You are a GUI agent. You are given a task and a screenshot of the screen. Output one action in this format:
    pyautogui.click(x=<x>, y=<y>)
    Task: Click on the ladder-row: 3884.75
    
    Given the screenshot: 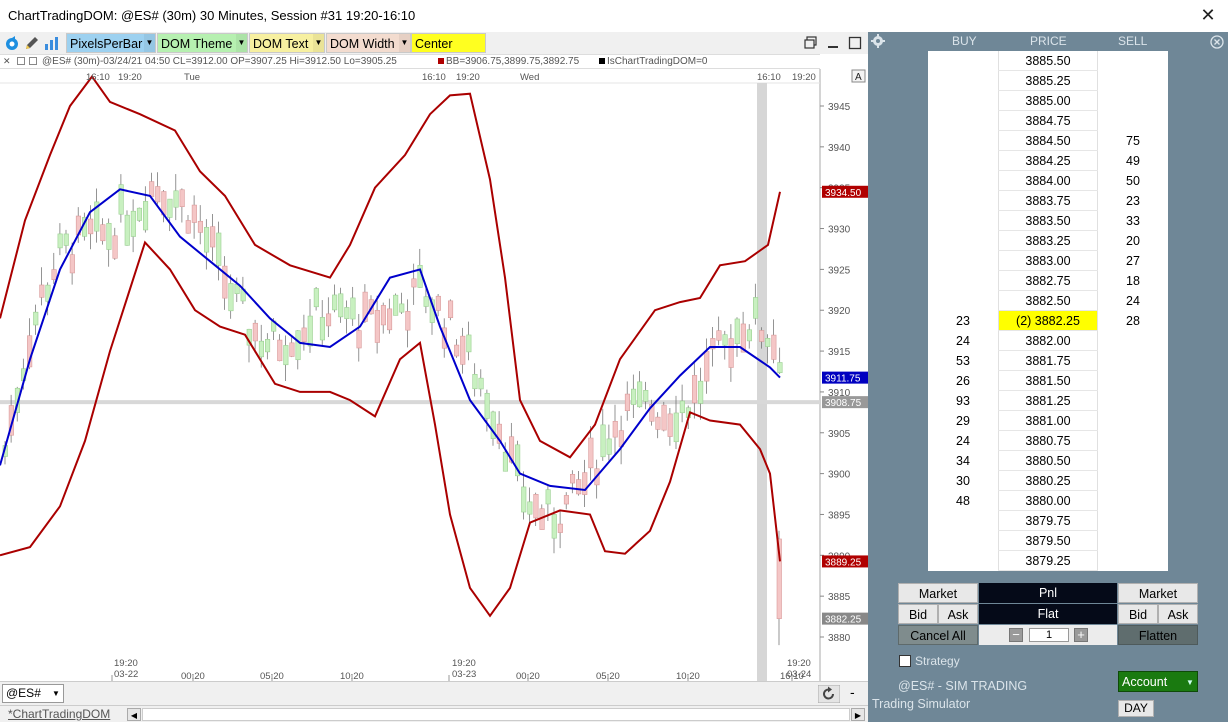 What is the action you would take?
    pyautogui.click(x=1048, y=121)
    